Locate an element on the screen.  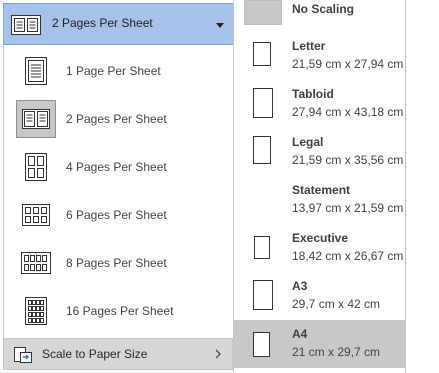
menu-item-8-pages-per-sheet: 8 Pages Per Sheet is located at coordinates (119, 264).